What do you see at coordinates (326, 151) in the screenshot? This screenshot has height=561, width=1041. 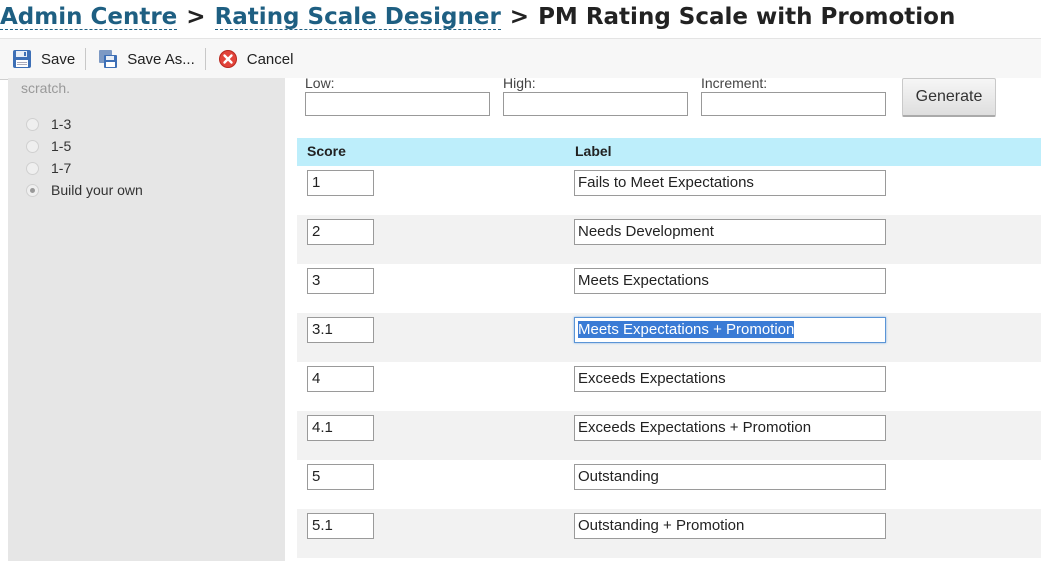 I see `score-column-header: Score` at bounding box center [326, 151].